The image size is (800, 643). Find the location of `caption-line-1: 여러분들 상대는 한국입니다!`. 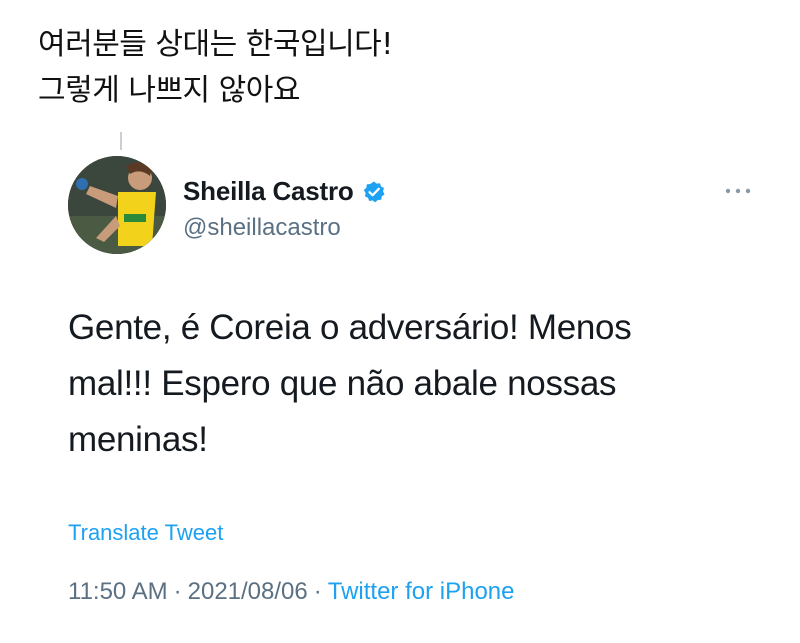

caption-line-1: 여러분들 상대는 한국입니다! is located at coordinates (215, 44).